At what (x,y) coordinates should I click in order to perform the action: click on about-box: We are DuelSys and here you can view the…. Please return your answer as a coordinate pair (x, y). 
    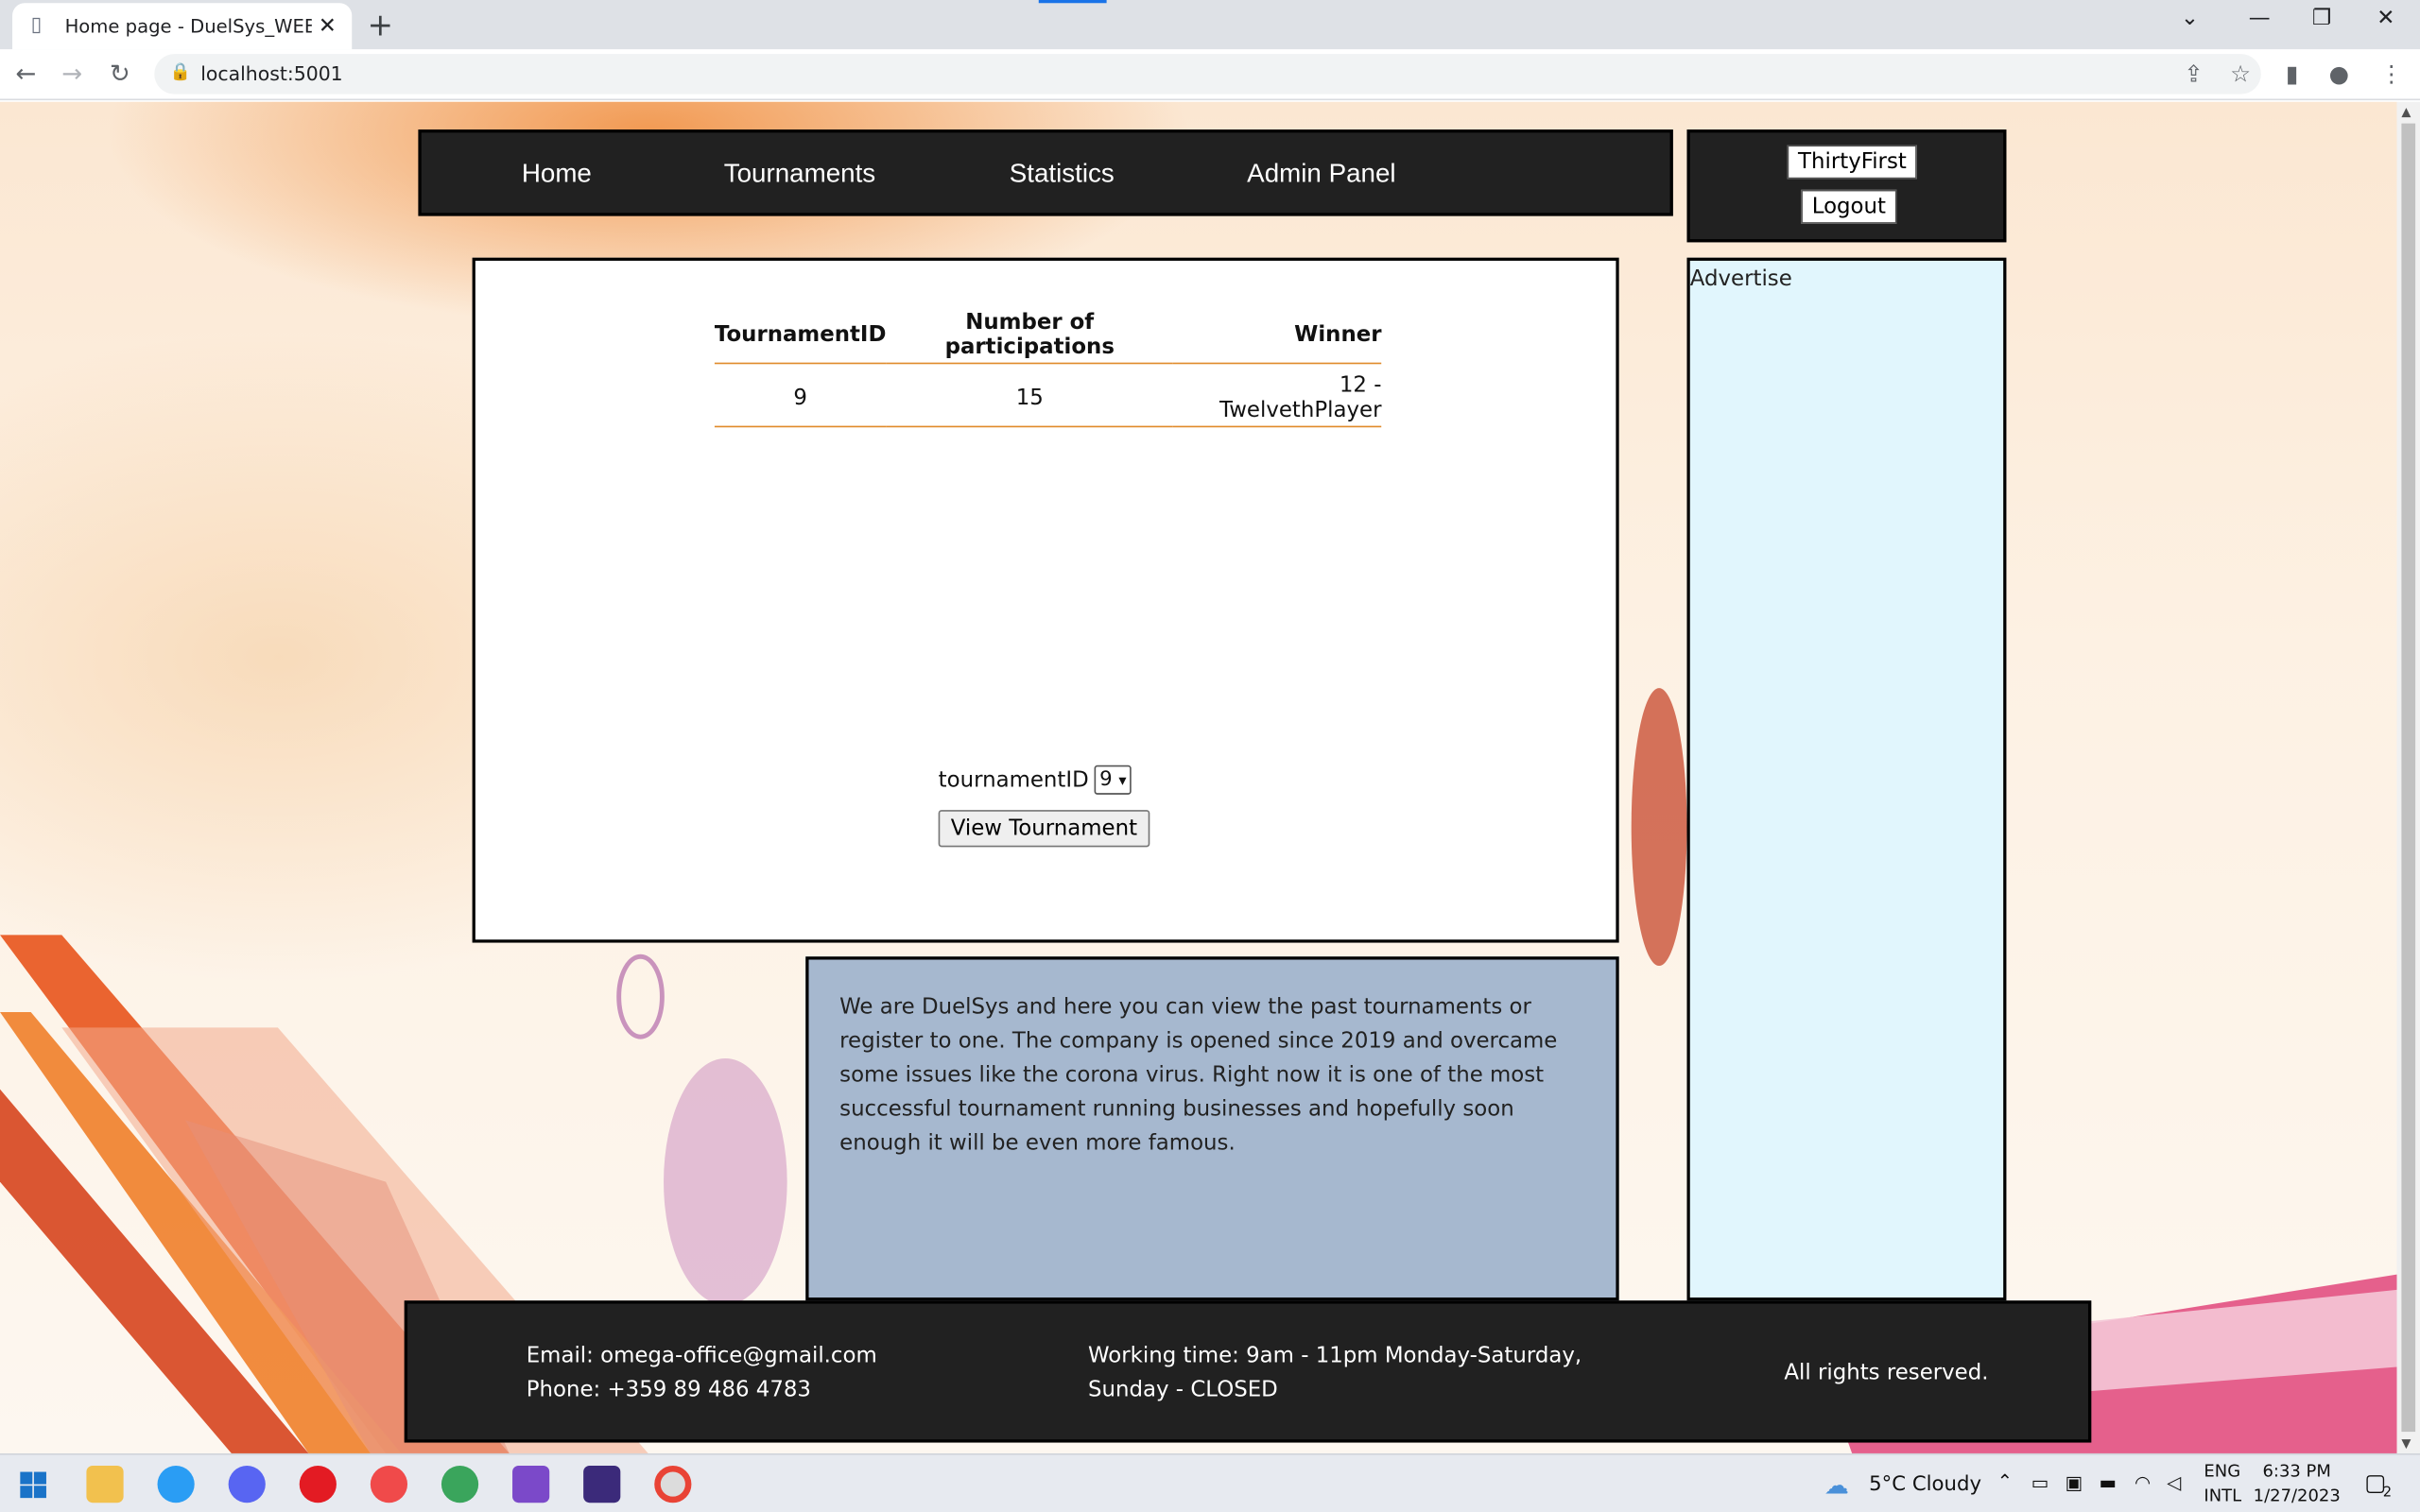
    Looking at the image, I should click on (1212, 1128).